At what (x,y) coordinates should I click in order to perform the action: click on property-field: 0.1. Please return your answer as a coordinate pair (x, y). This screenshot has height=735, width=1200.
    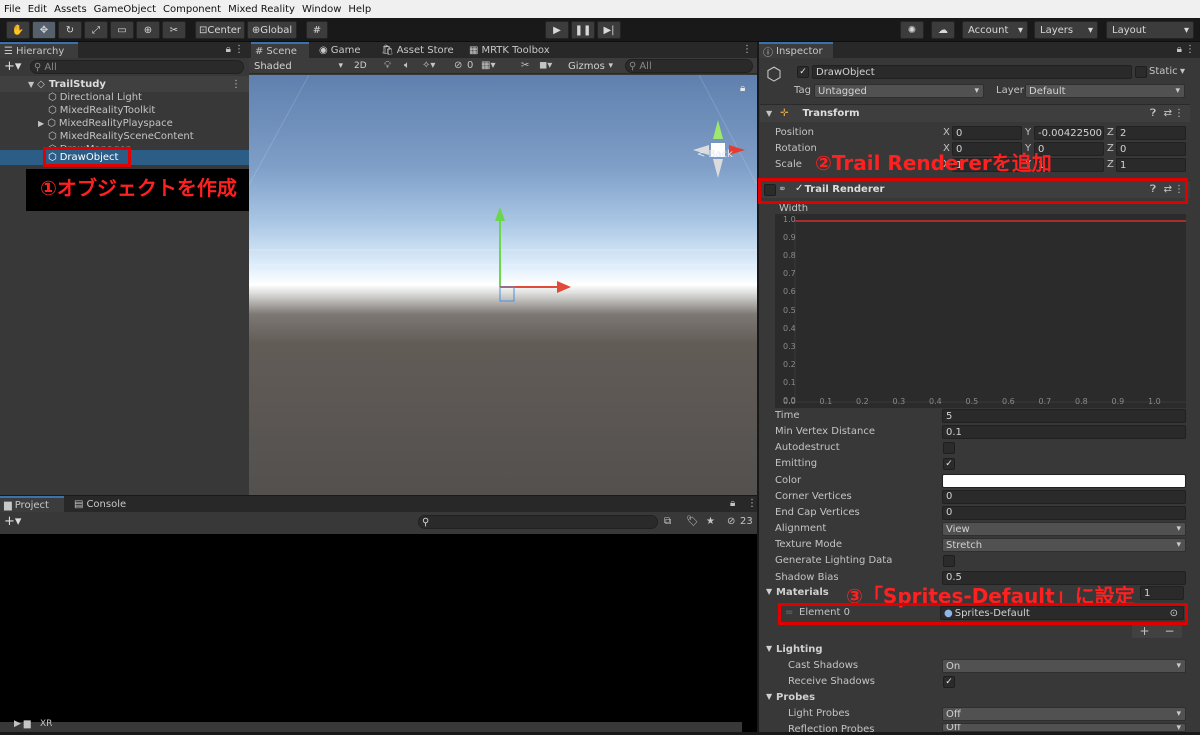
    Looking at the image, I should click on (1064, 432).